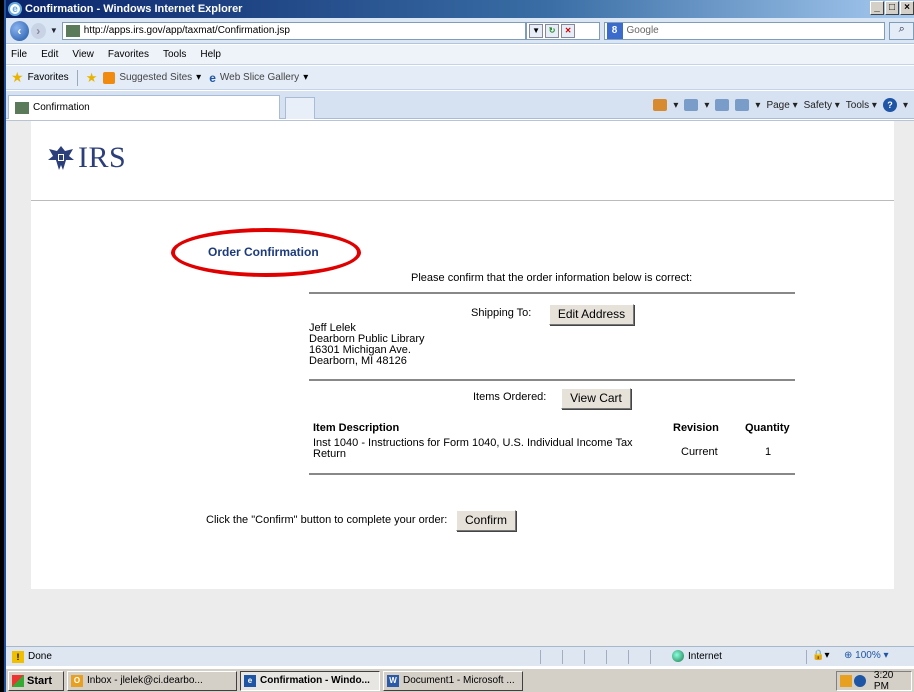  What do you see at coordinates (905, 105) in the screenshot?
I see `help-dropdown-icon: ▾` at bounding box center [905, 105].